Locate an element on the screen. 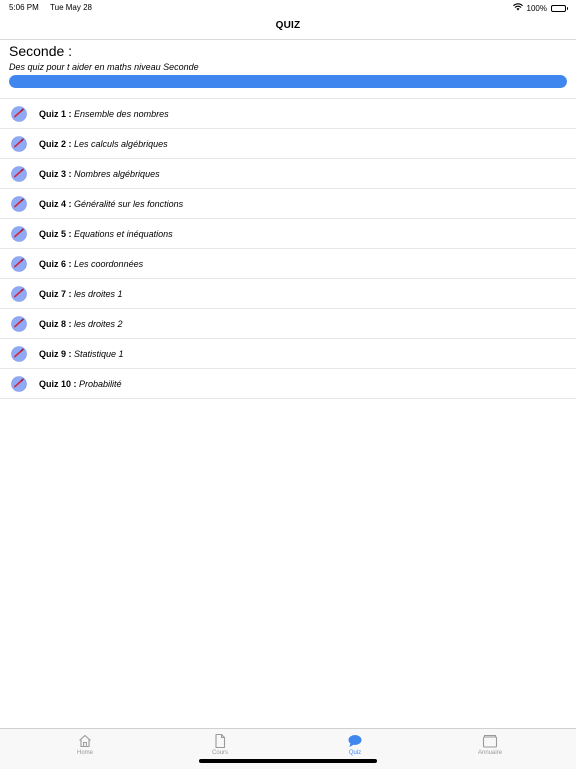 This screenshot has height=769, width=576. status-left: 5:06 PM Tue May 28 is located at coordinates (50, 7).